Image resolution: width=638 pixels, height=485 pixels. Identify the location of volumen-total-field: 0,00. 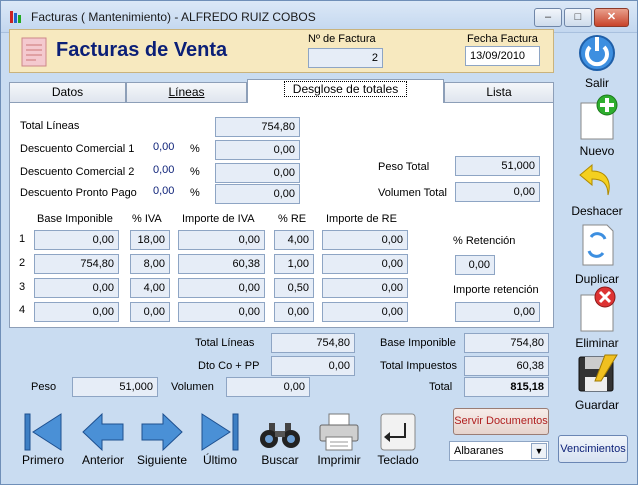
(497, 192).